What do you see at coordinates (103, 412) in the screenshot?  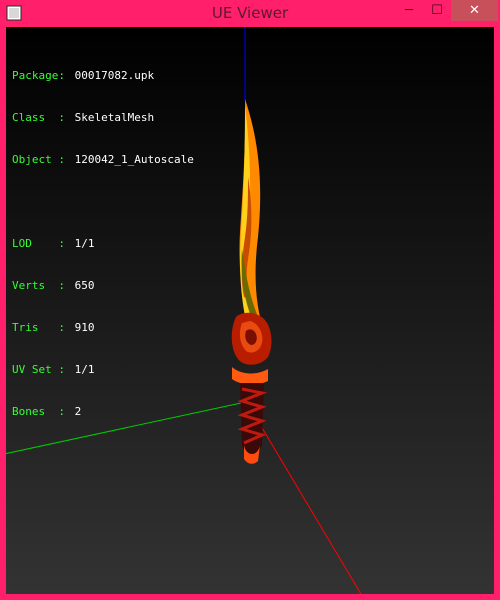 I see `info-row-bones: Bones : 2` at bounding box center [103, 412].